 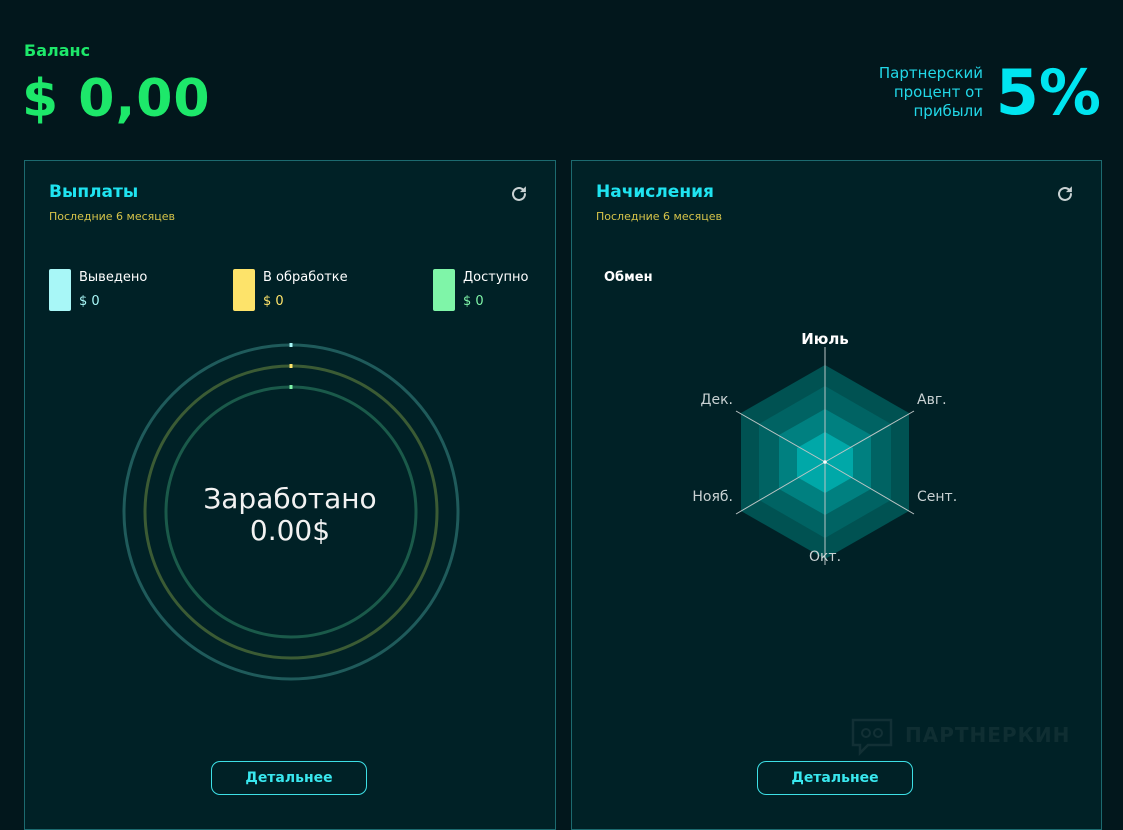 What do you see at coordinates (825, 339) in the screenshot?
I see `radar-label-jul: Июль` at bounding box center [825, 339].